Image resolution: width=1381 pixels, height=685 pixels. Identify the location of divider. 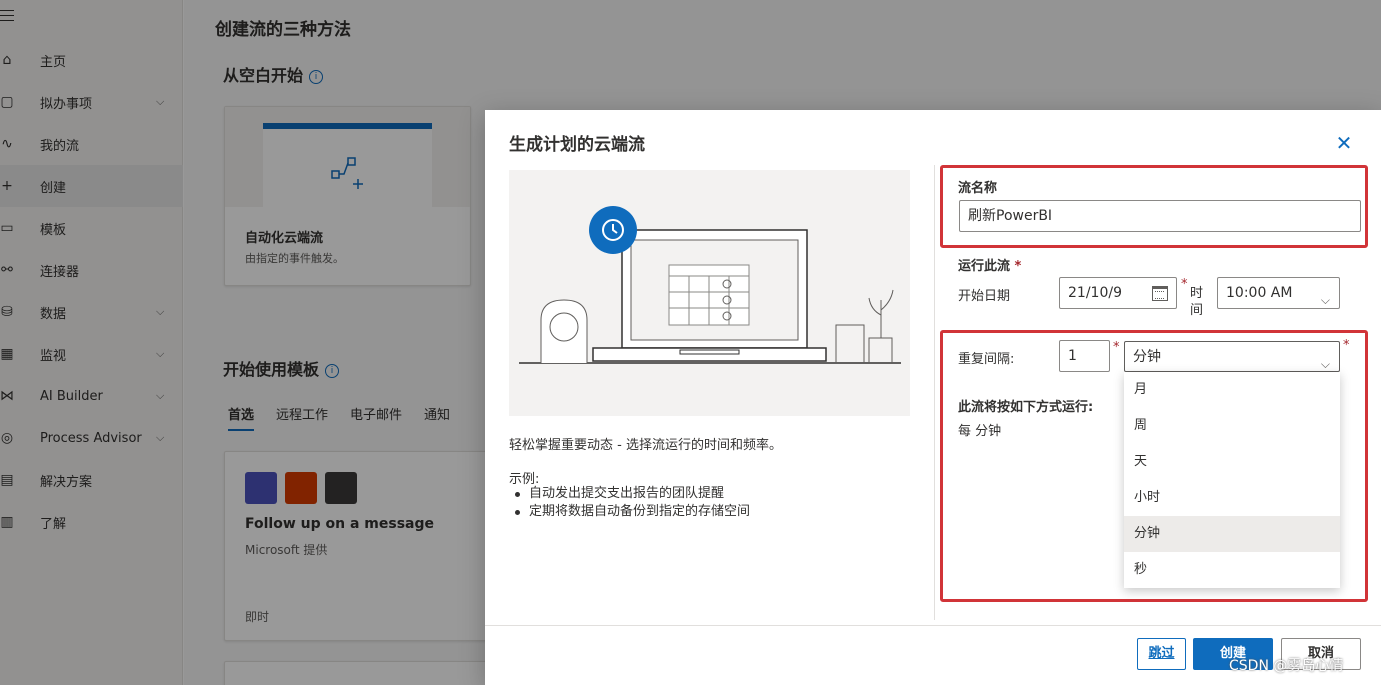
(934, 392).